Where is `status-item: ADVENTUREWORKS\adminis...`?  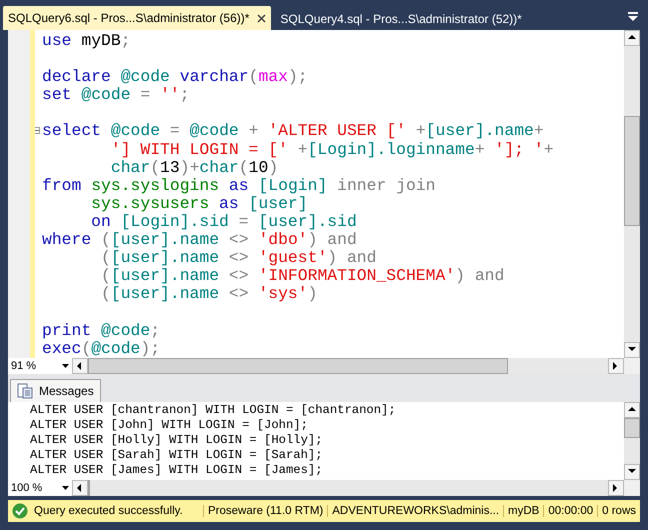 status-item: ADVENTUREWORKS\adminis... is located at coordinates (415, 511).